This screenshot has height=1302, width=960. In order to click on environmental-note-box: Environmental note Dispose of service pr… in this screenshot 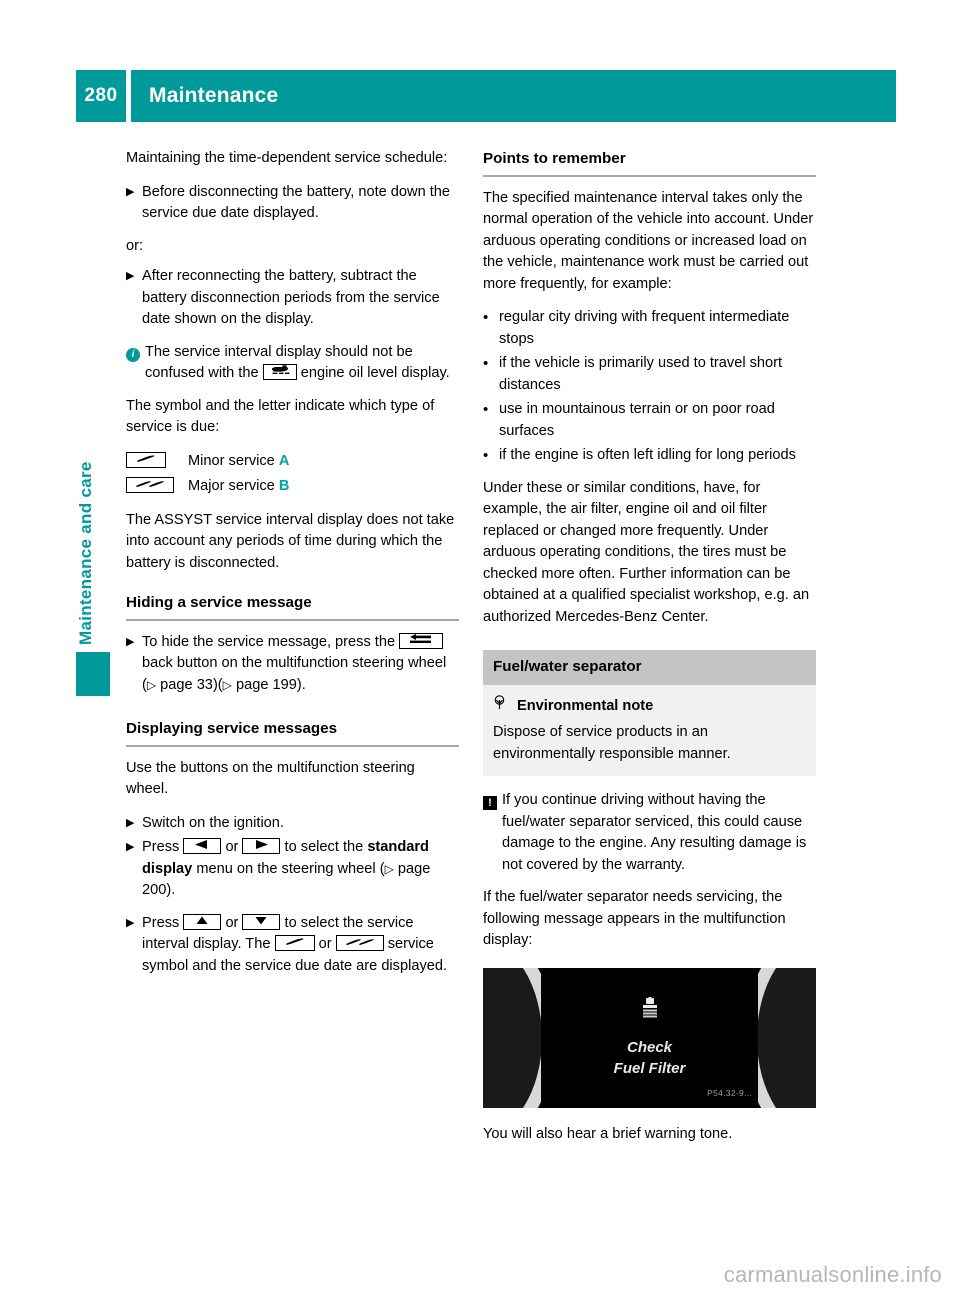, I will do `click(649, 730)`.